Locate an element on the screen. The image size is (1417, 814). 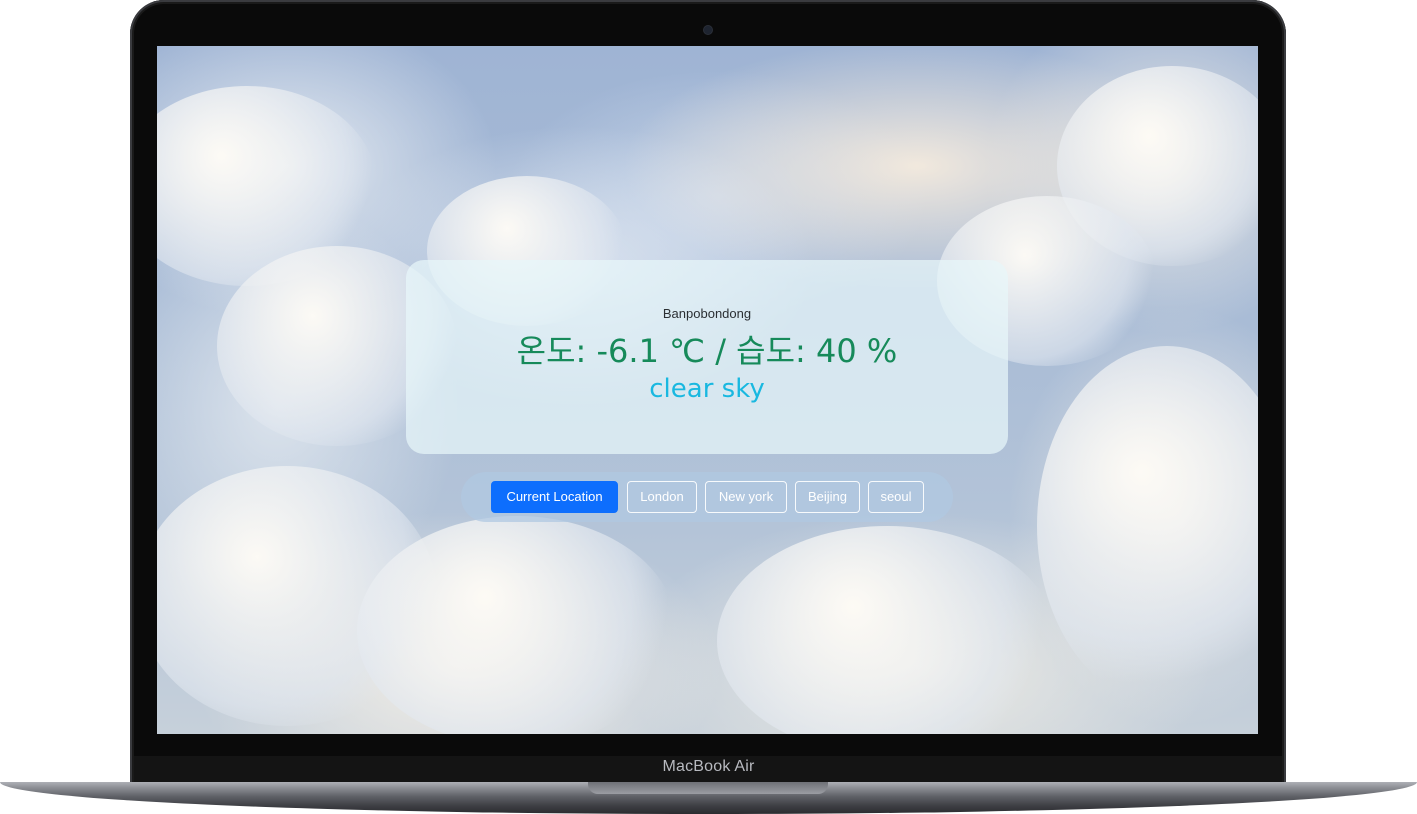
temperature-humidity: 온도: -6.1 ℃ / 습도: 40 % is located at coordinates (707, 351).